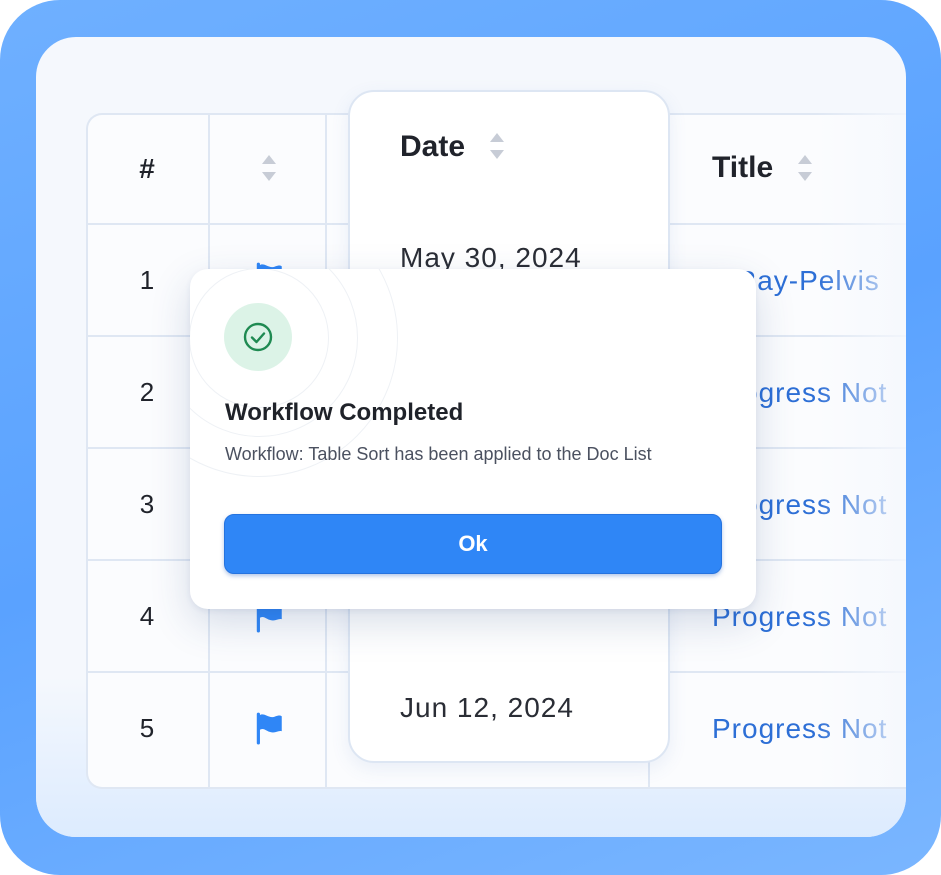 Image resolution: width=941 pixels, height=875 pixels. I want to click on row-number: 5, so click(147, 728).